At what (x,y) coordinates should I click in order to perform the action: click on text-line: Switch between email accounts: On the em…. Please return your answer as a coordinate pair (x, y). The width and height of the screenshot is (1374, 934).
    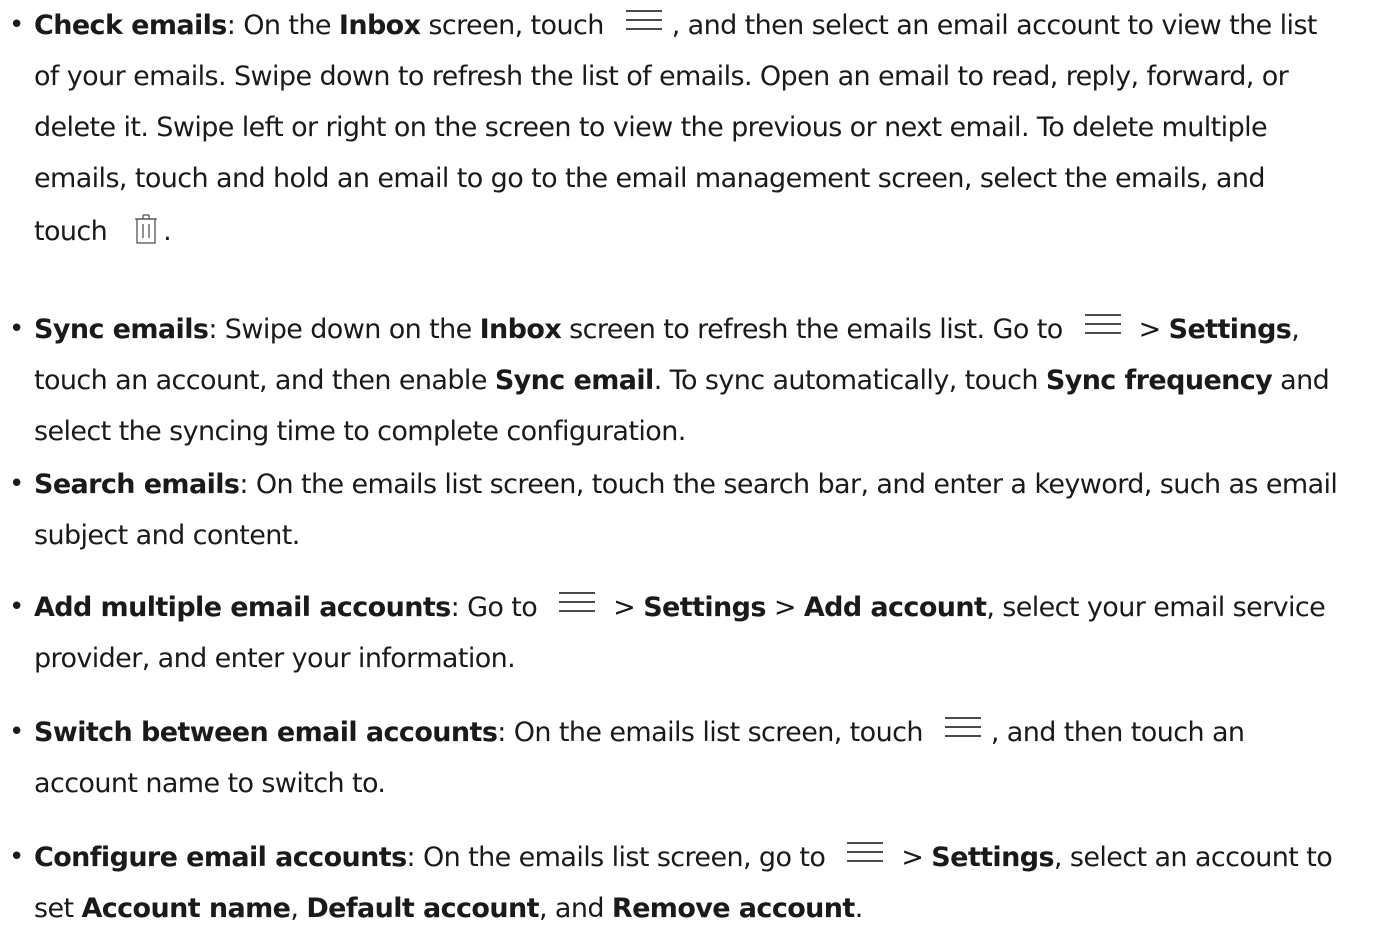
    Looking at the image, I should click on (687, 732).